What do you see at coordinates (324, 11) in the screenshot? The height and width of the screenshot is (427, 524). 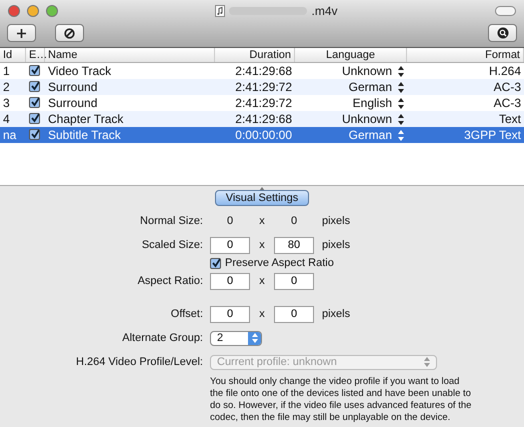 I see `window-title: .m4v` at bounding box center [324, 11].